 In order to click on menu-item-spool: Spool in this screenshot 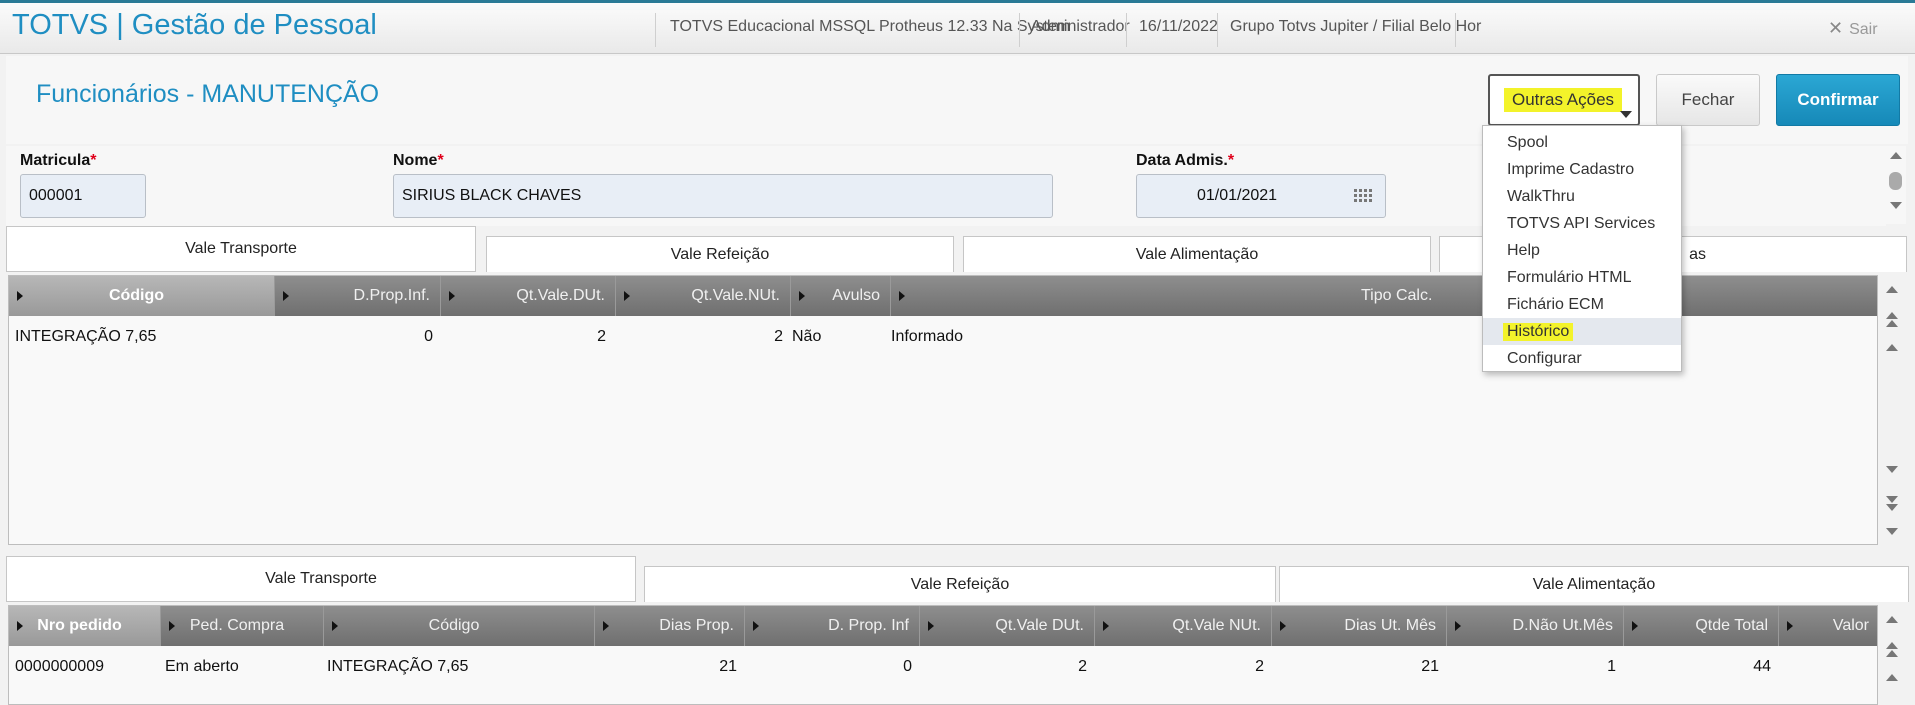, I will do `click(1582, 142)`.